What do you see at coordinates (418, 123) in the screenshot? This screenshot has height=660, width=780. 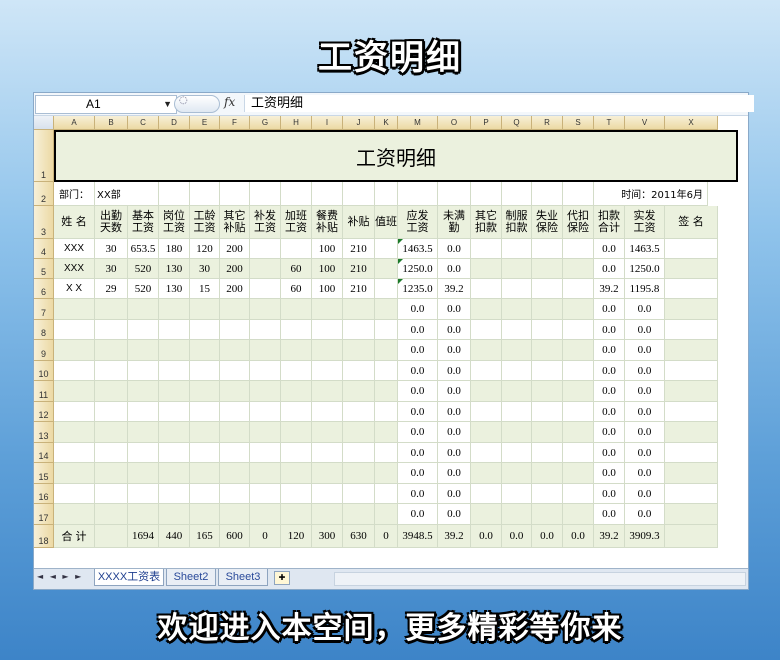 I see `column-header-m: M` at bounding box center [418, 123].